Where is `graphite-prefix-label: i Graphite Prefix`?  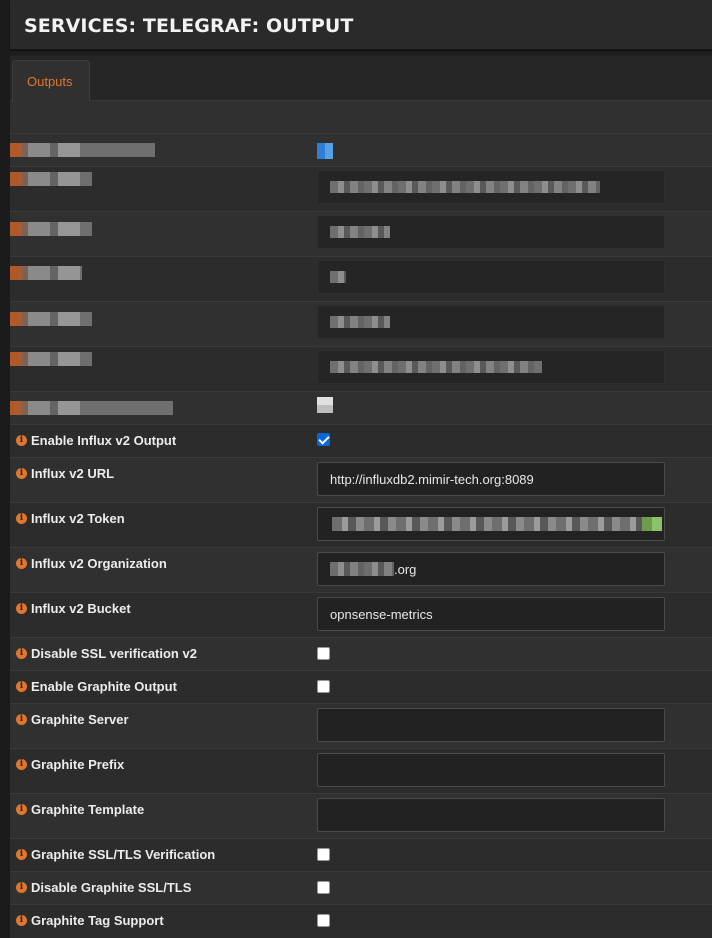
graphite-prefix-label: i Graphite Prefix is located at coordinates (70, 764).